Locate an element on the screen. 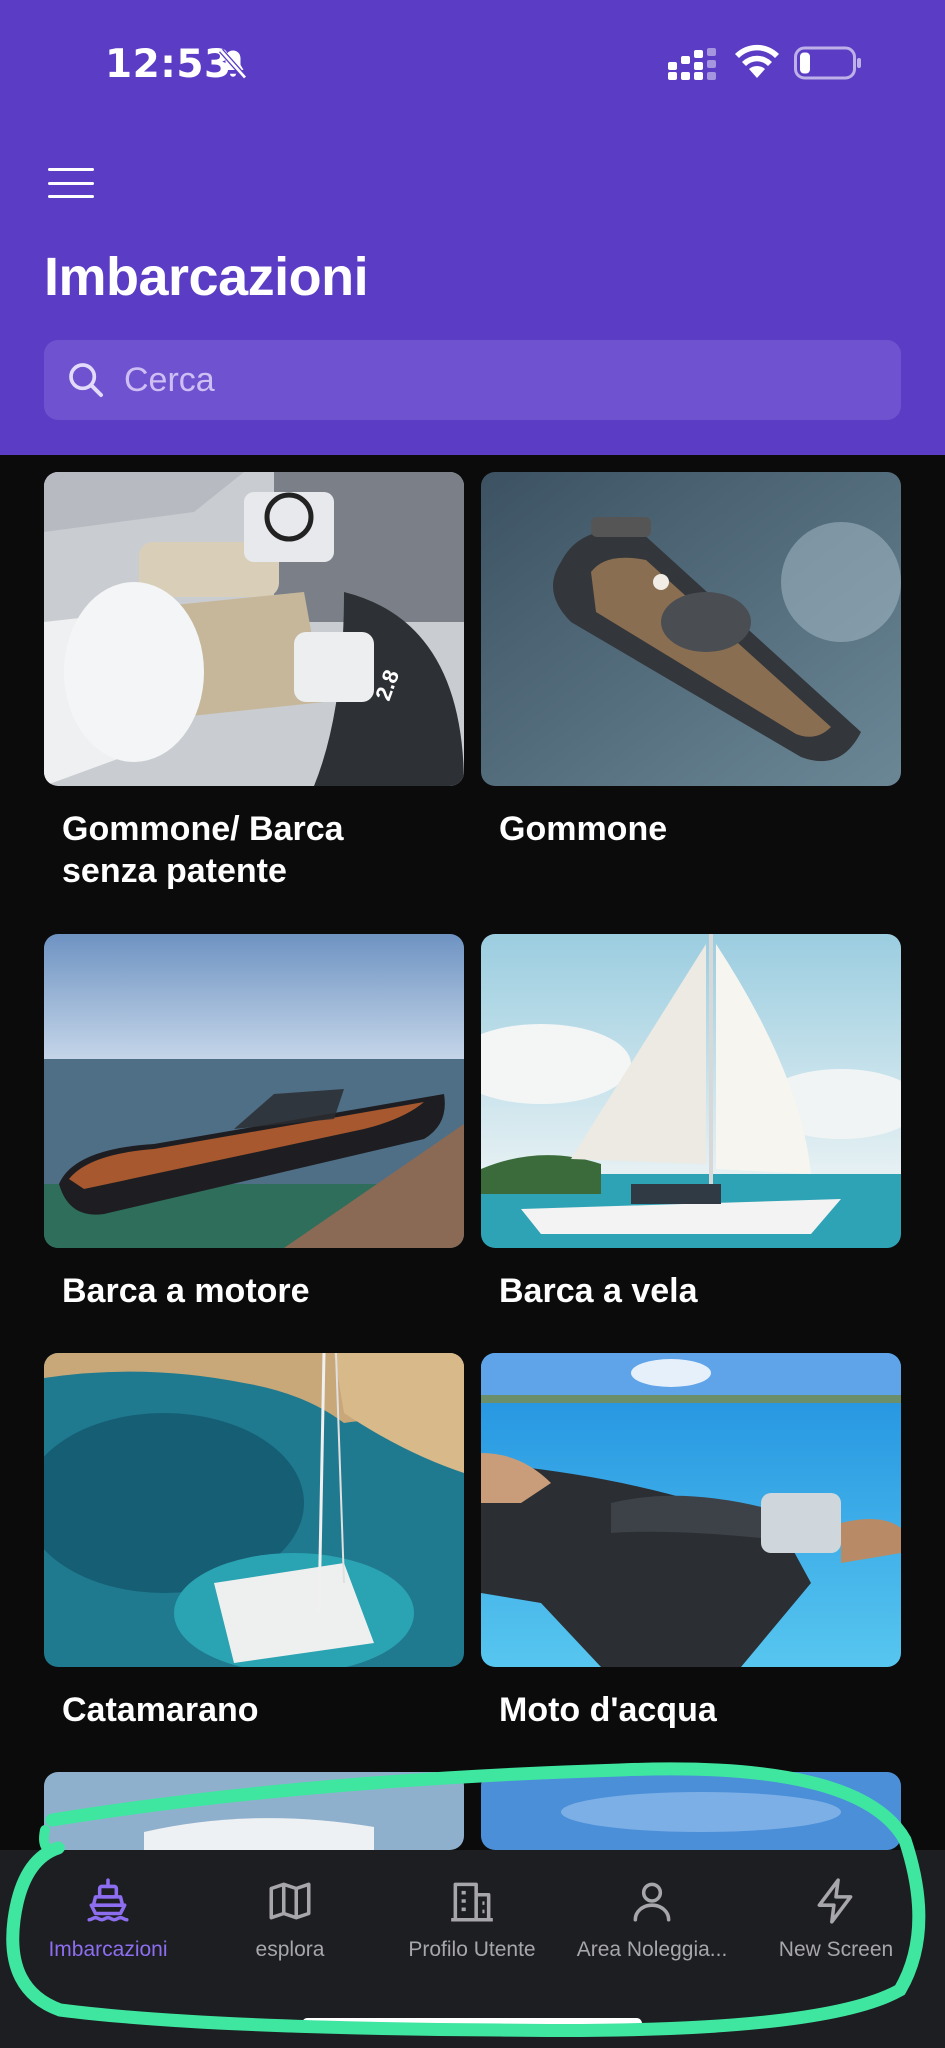 The image size is (945, 2048). map-icon is located at coordinates (290, 1901).